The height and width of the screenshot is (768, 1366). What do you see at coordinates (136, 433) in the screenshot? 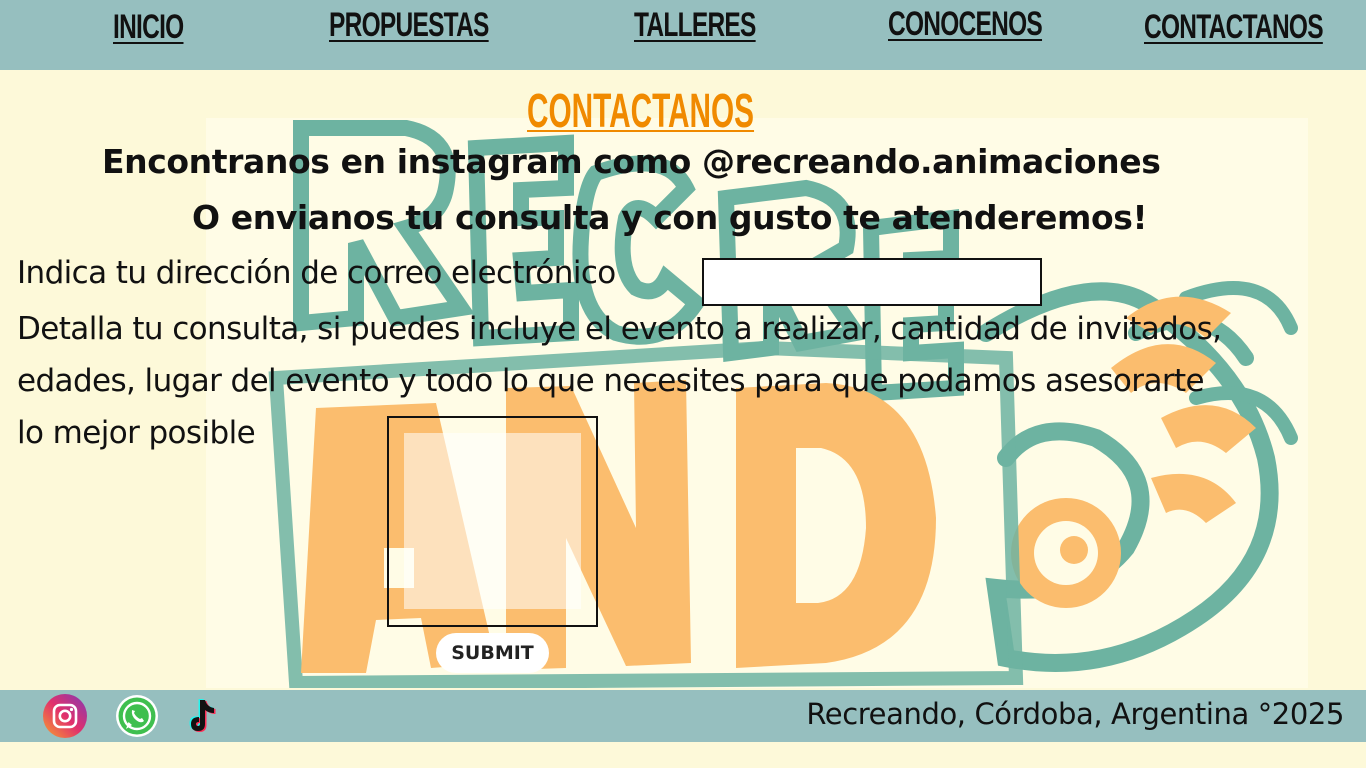
I see `query-label-line-3: lo mejor posible` at bounding box center [136, 433].